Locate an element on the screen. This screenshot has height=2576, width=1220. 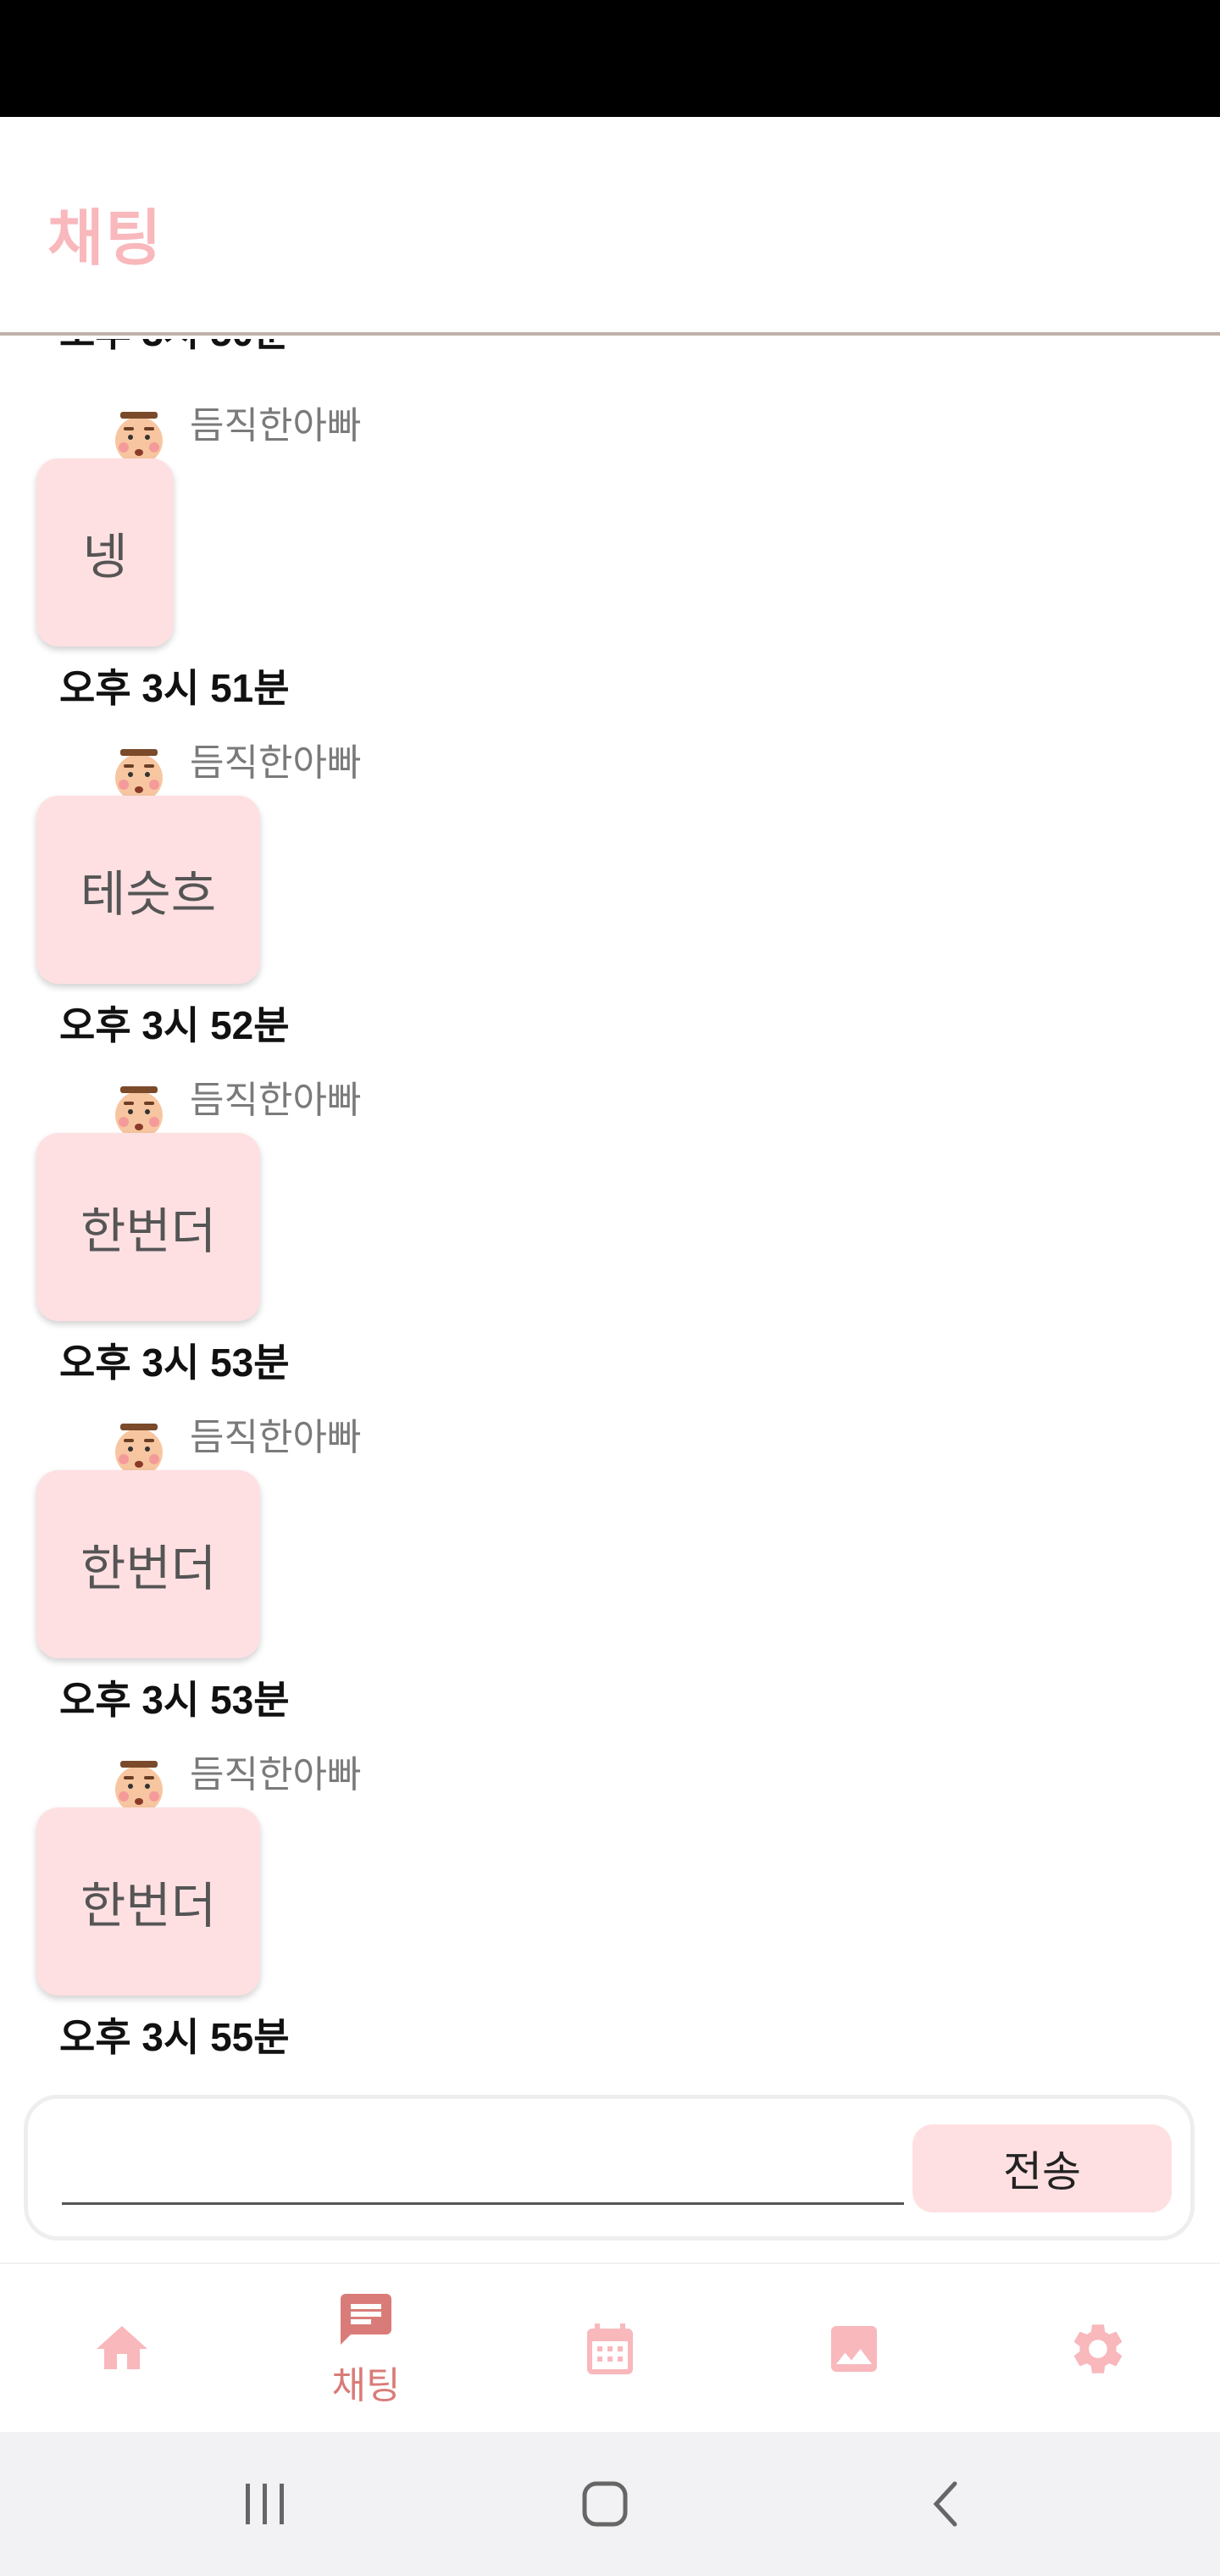
send-button: 전송 is located at coordinates (1042, 2168).